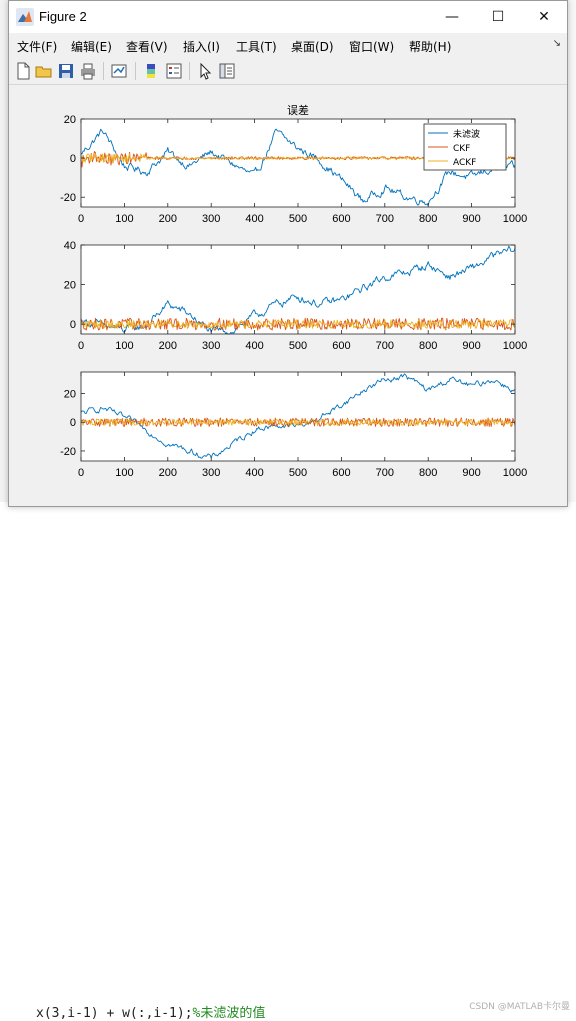 The height and width of the screenshot is (1021, 576). Describe the element at coordinates (298, 346) in the screenshot. I see `axes-2-xtick-label: 500` at that location.